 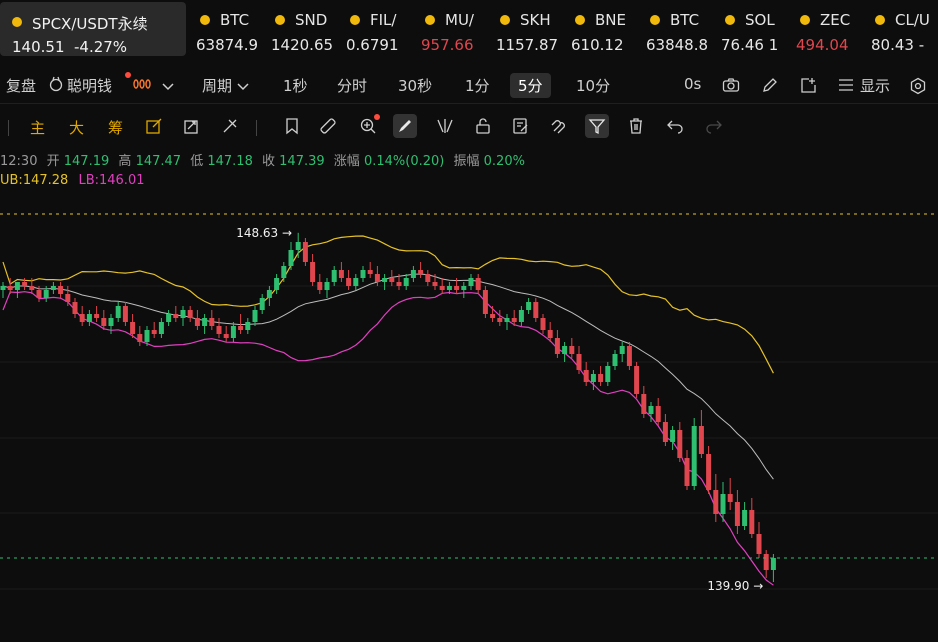 What do you see at coordinates (76, 127) in the screenshot?
I see `tab-large-orders: 大` at bounding box center [76, 127].